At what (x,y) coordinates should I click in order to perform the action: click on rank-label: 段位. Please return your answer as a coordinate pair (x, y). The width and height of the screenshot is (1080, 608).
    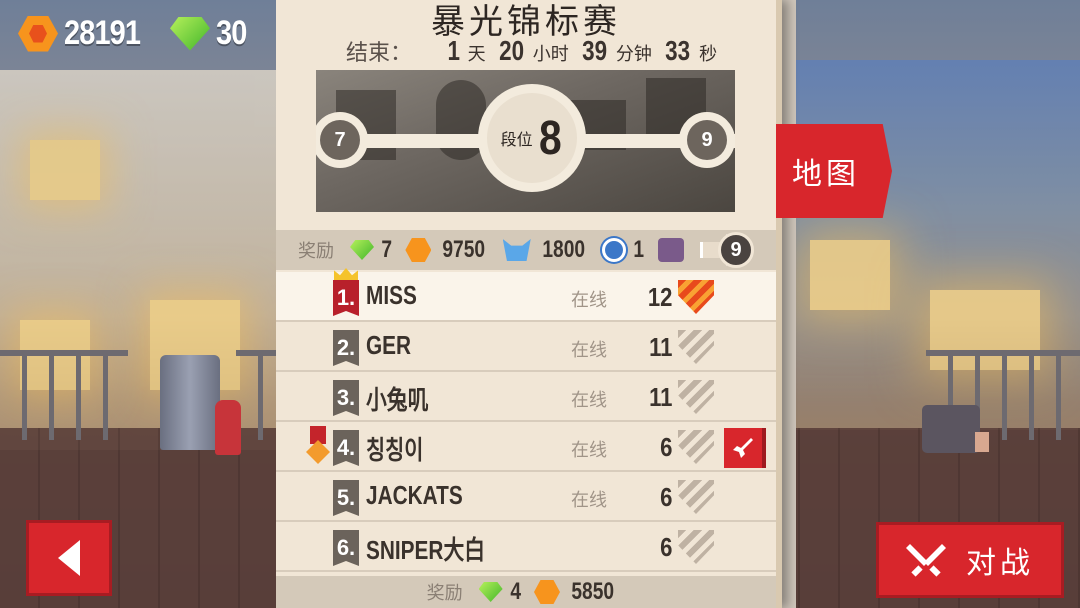
    Looking at the image, I should click on (516, 140).